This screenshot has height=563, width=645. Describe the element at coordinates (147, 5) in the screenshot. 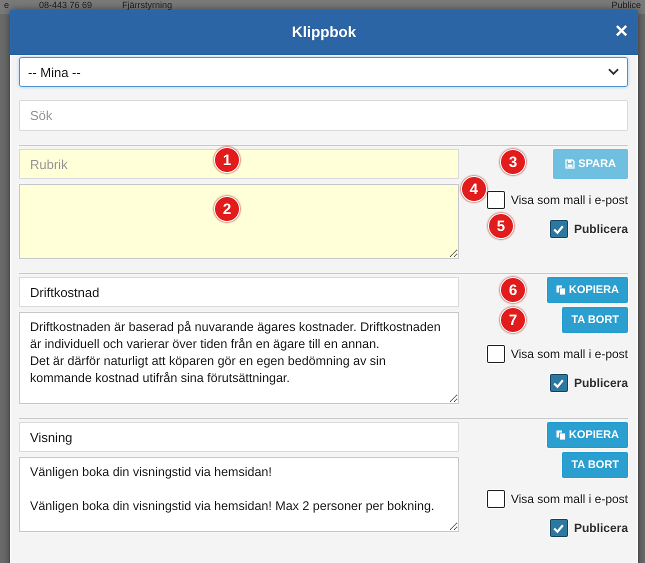

I see `background-text: Fjärrstyrning` at that location.